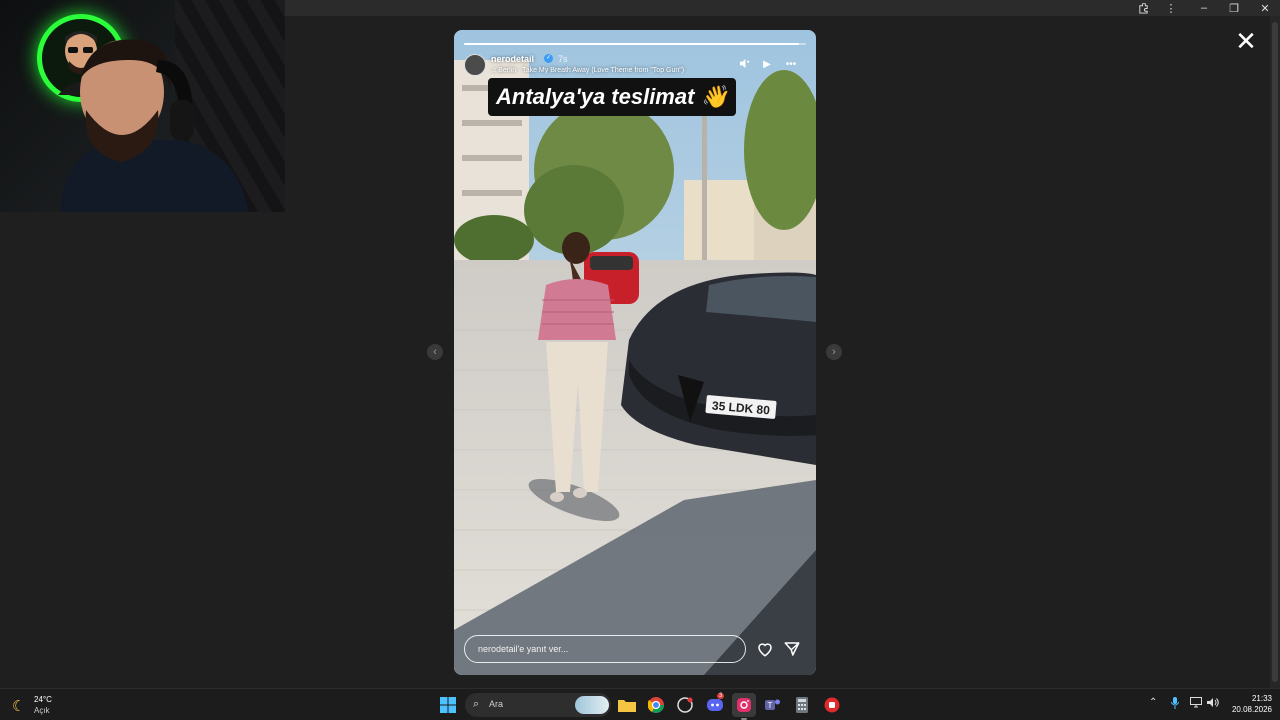 The image size is (1280, 720). I want to click on reply-field, so click(605, 649).